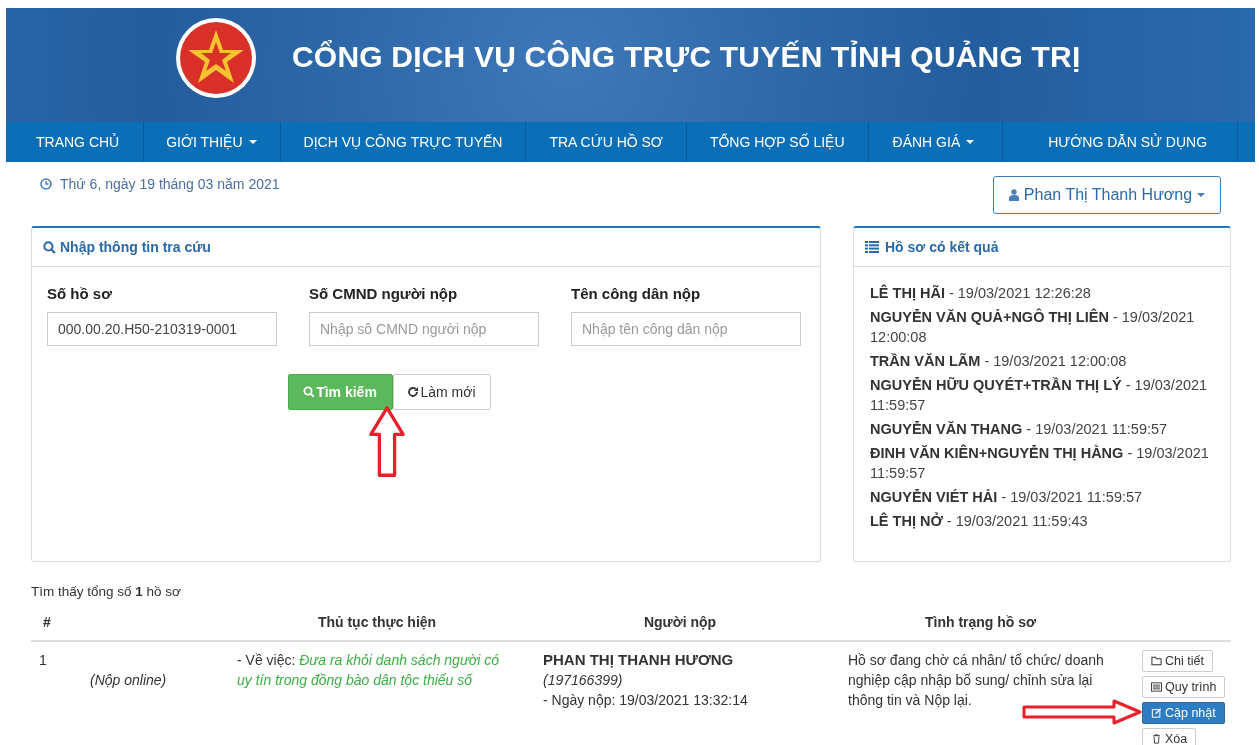 The height and width of the screenshot is (745, 1259). What do you see at coordinates (441, 392) in the screenshot?
I see `reset-button: Làm mới` at bounding box center [441, 392].